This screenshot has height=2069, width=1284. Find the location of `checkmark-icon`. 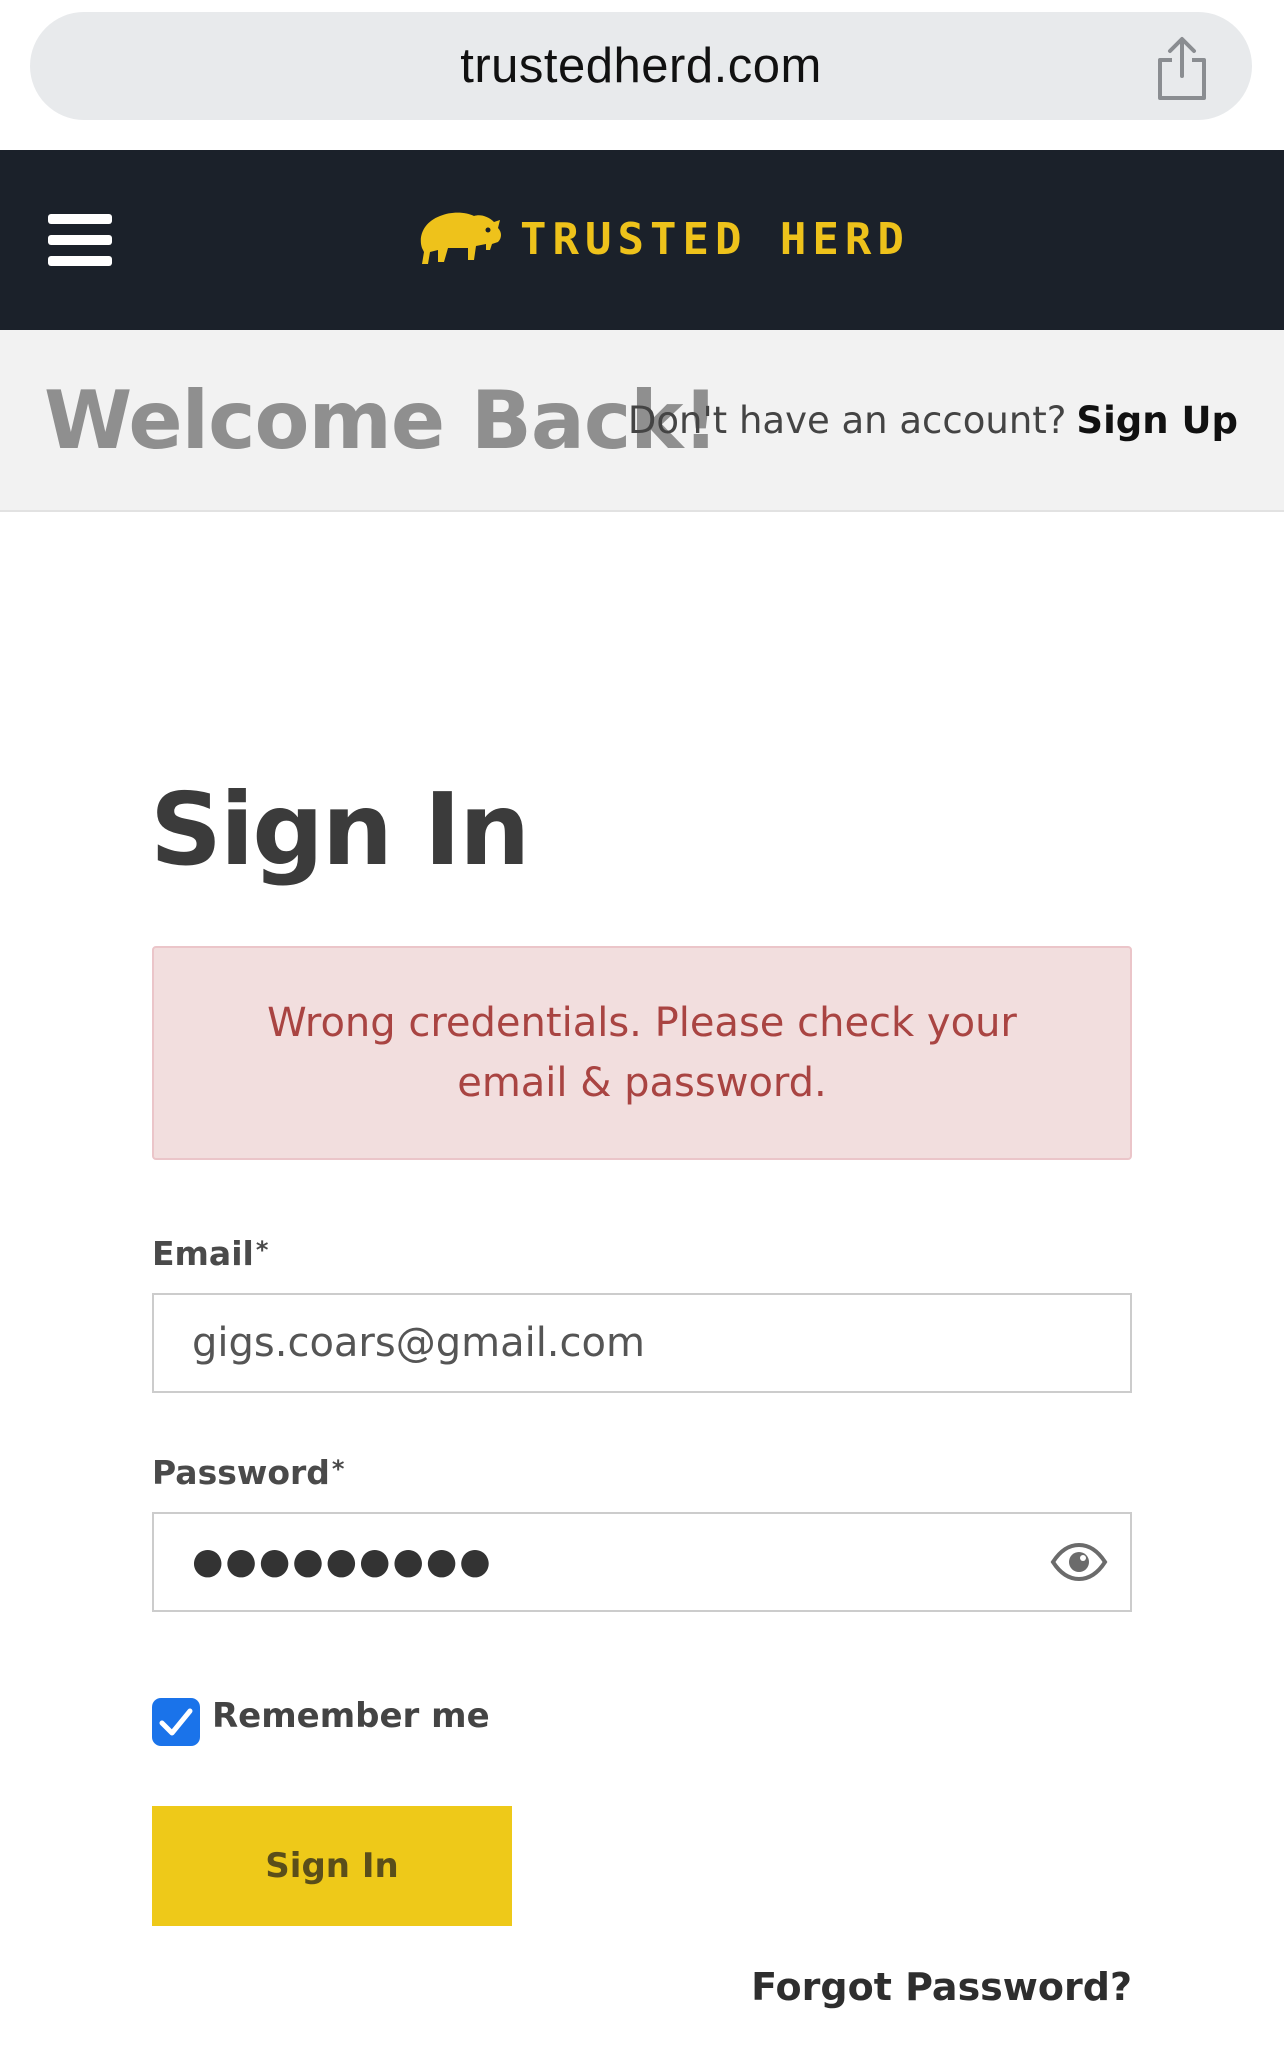

checkmark-icon is located at coordinates (176, 1722).